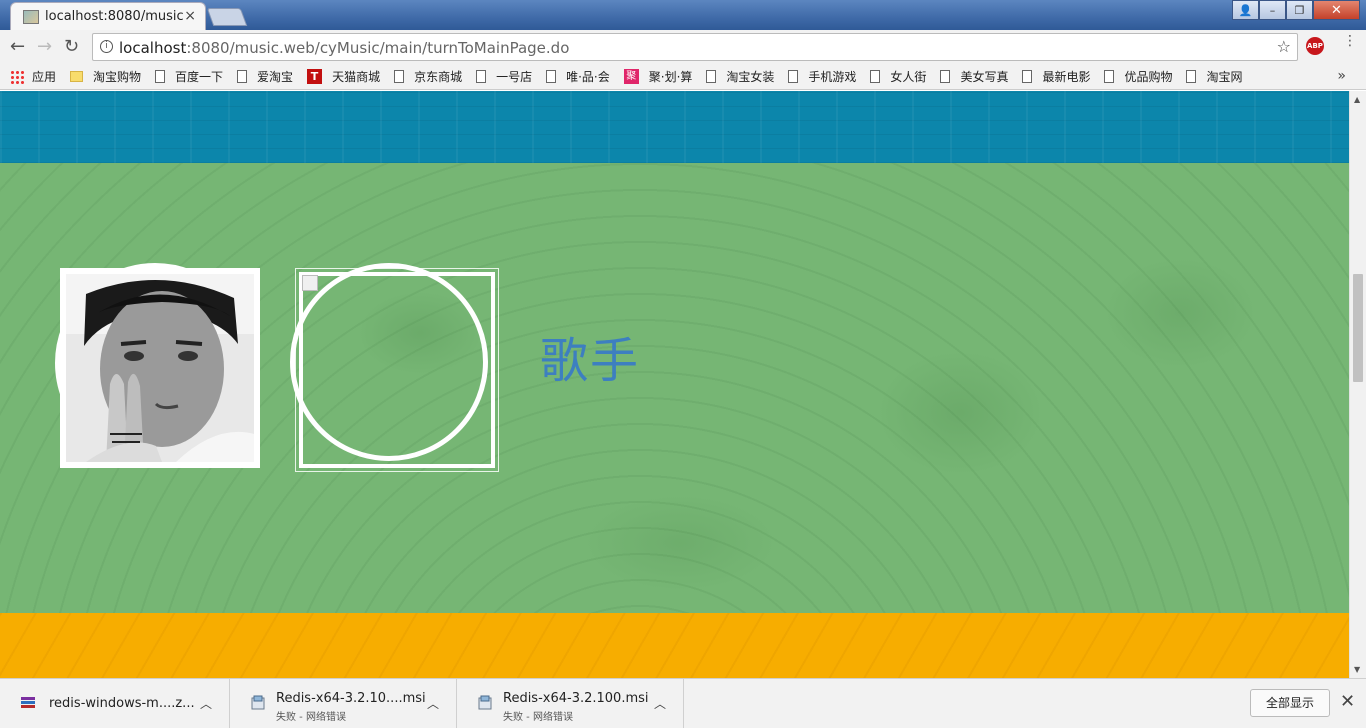 The image size is (1366, 728). Describe the element at coordinates (1245, 10) in the screenshot. I see `user-icon: 👤` at that location.